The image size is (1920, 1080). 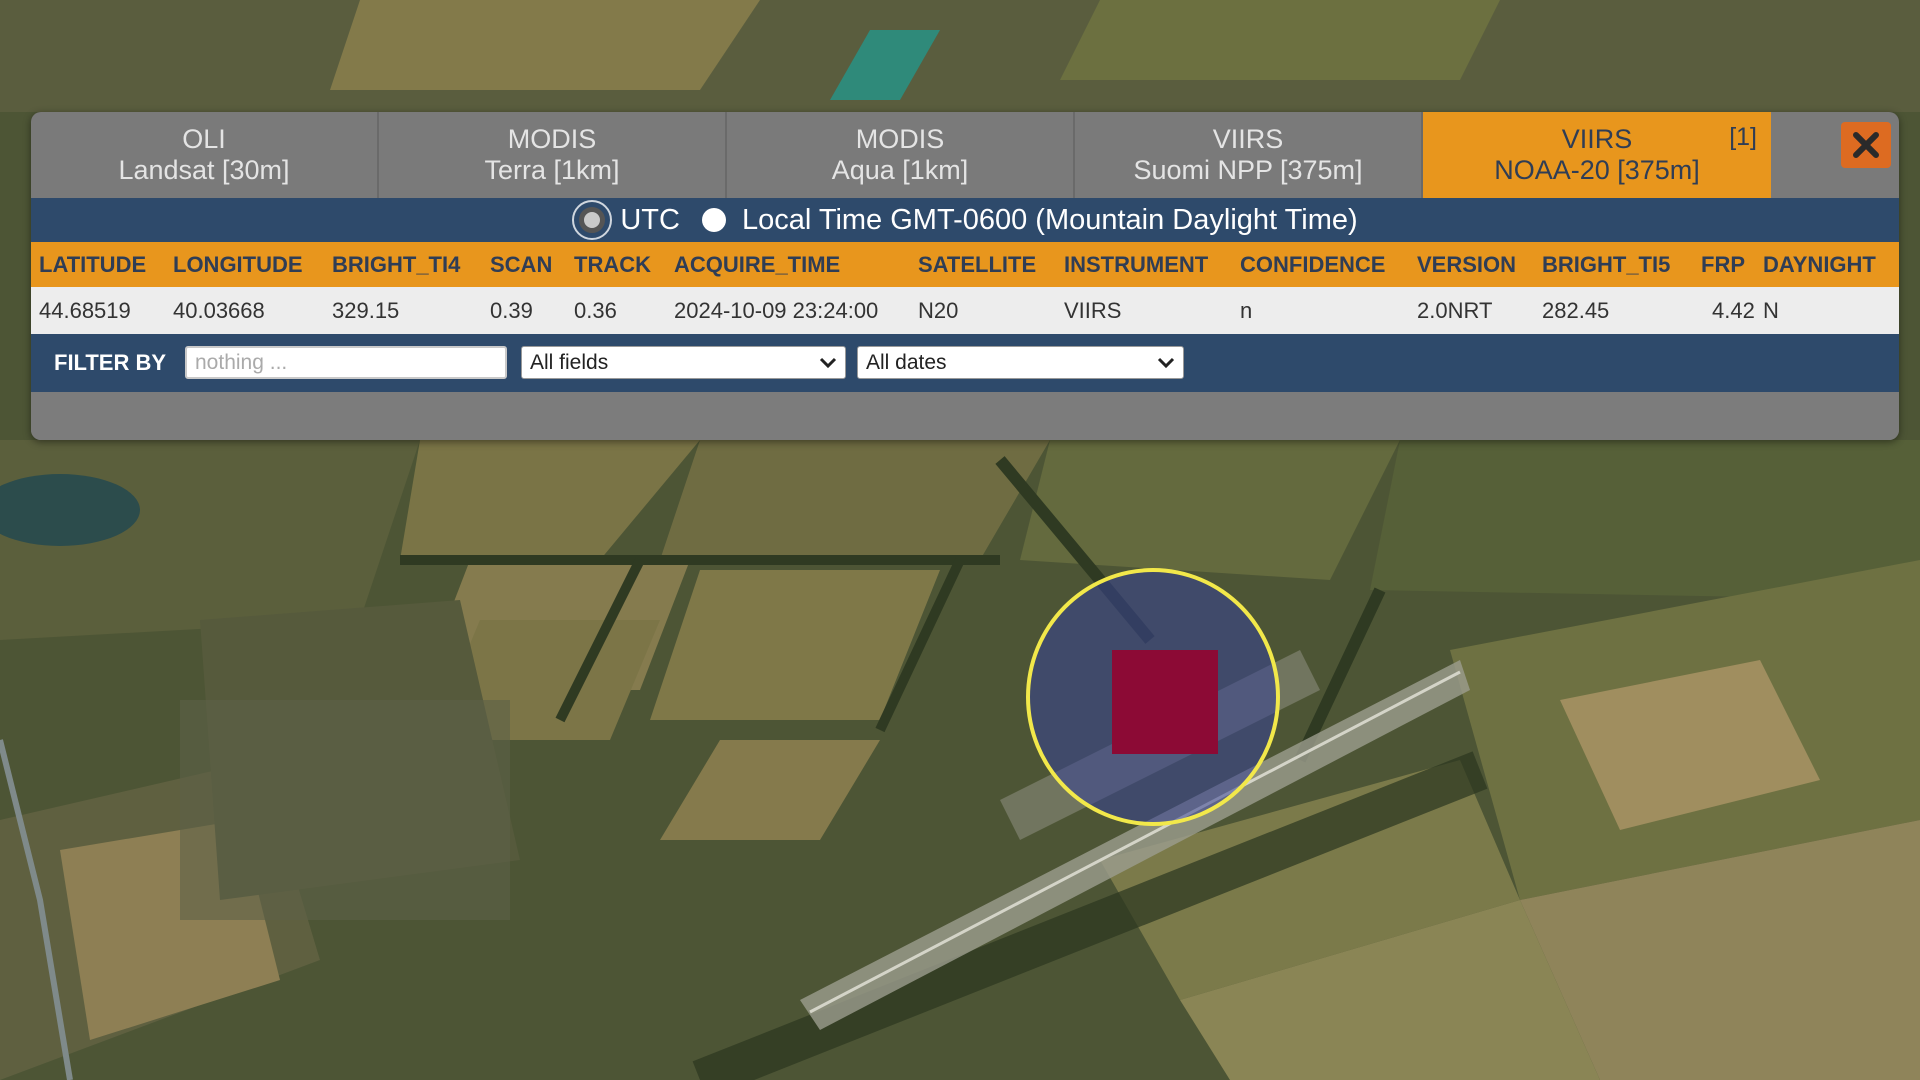 What do you see at coordinates (511, 310) in the screenshot?
I see `table-cell: 0.39` at bounding box center [511, 310].